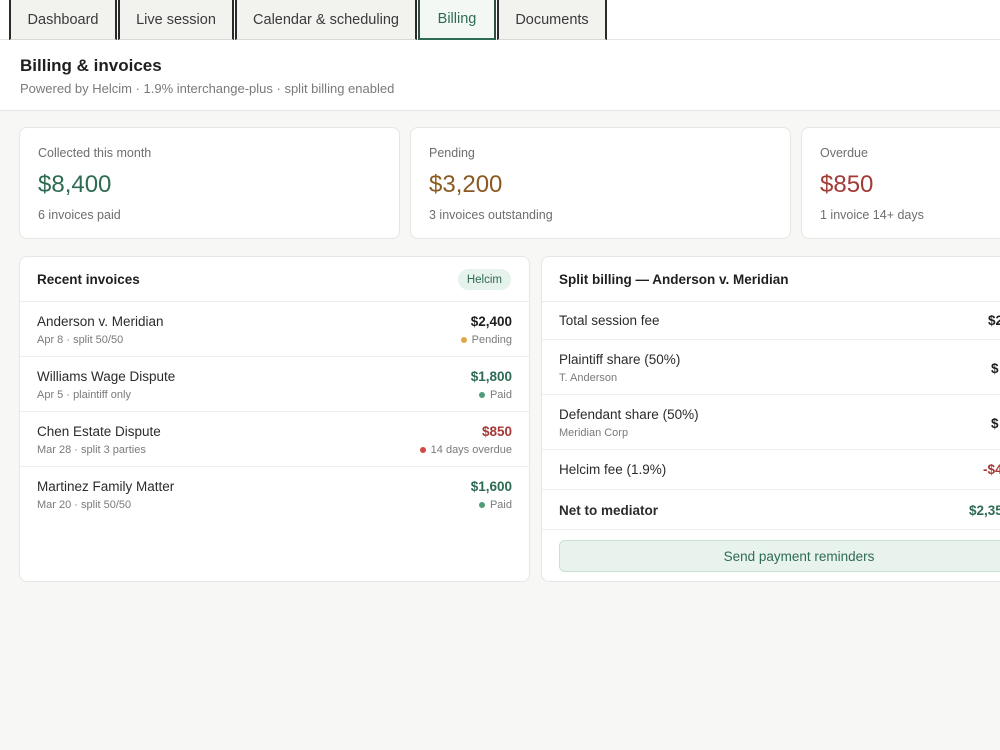  I want to click on stat-card-pending: Pending $3,200 3 invoices outstanding, so click(600, 183).